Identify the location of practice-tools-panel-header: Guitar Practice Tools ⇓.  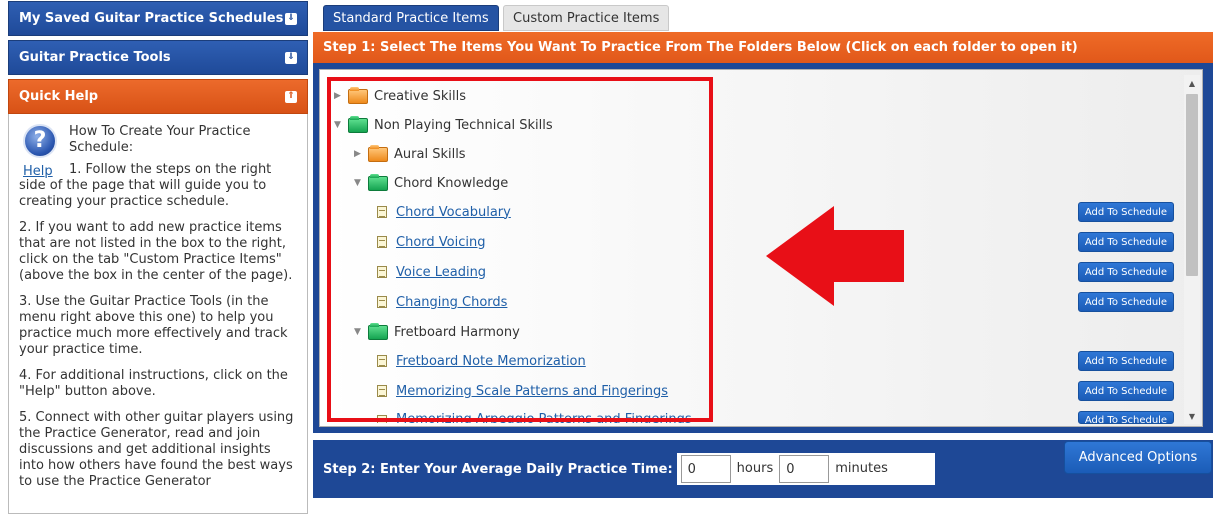
(158, 57).